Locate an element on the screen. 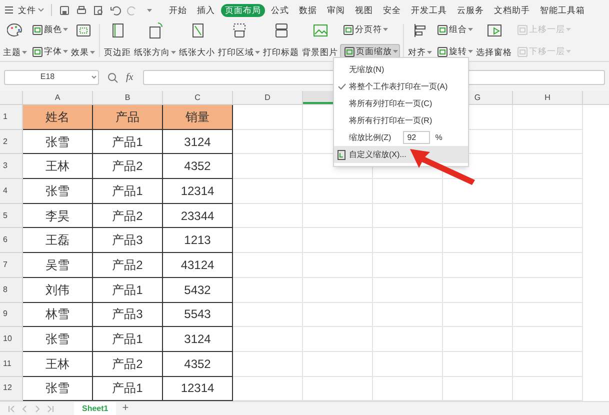 The height and width of the screenshot is (415, 609). percent-label: % is located at coordinates (438, 138).